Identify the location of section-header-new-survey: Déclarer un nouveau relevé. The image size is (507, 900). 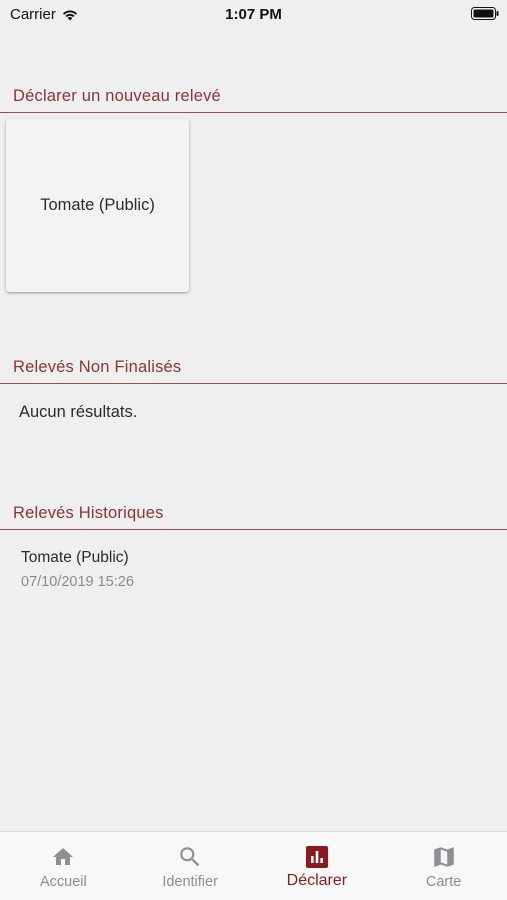
(253, 98).